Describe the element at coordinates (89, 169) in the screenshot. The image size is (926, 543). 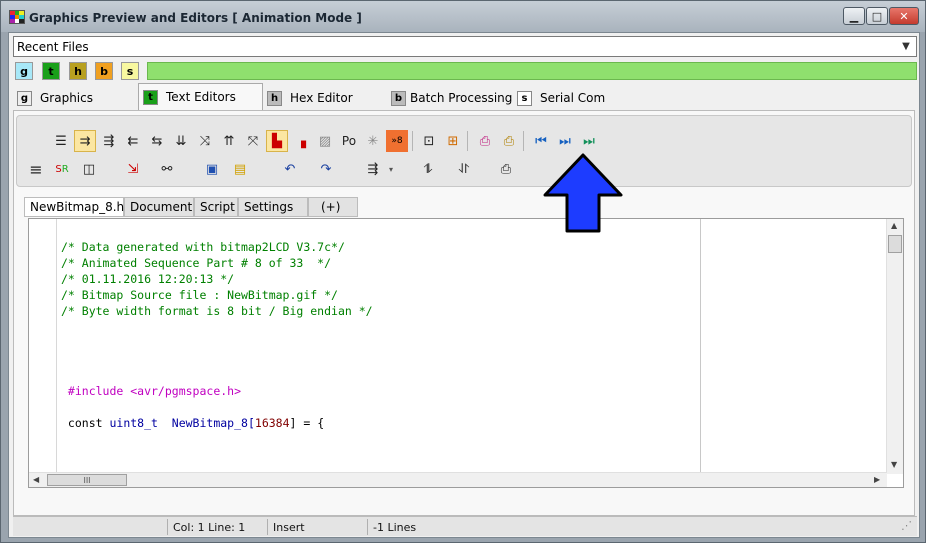
I see `split-view-icon: ◫` at that location.